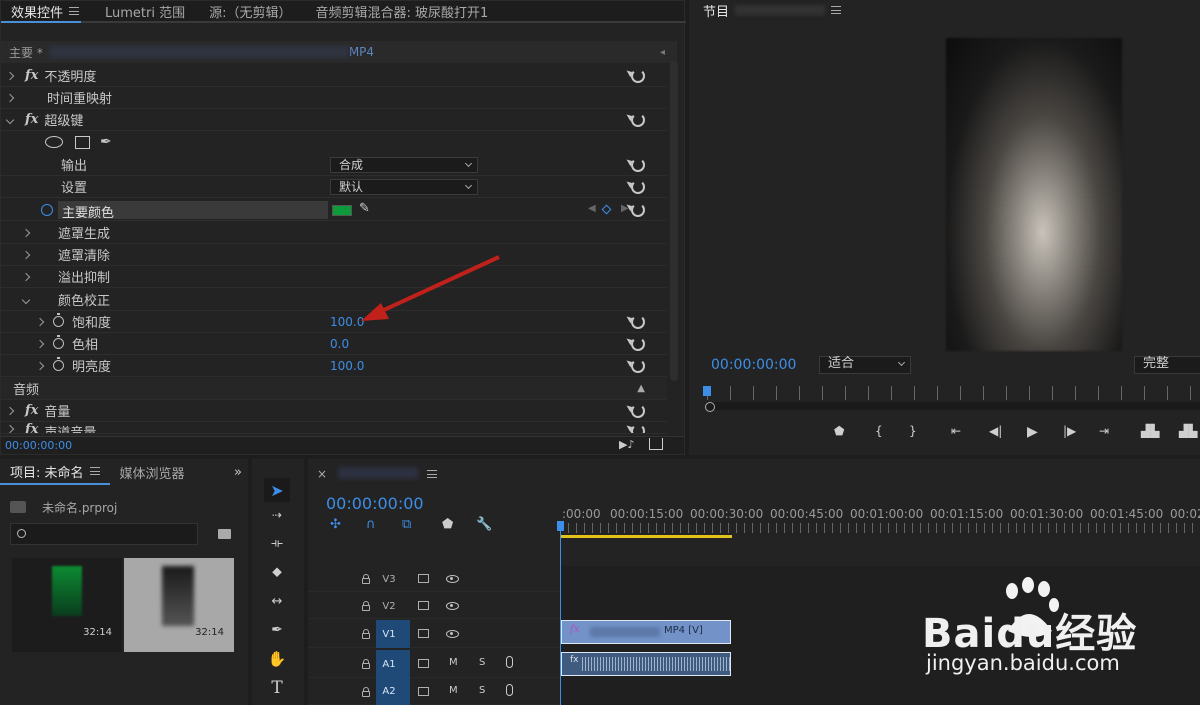  Describe the element at coordinates (334, 428) in the screenshot. I see `effect-row-channel-volume: fx 声道音量` at that location.